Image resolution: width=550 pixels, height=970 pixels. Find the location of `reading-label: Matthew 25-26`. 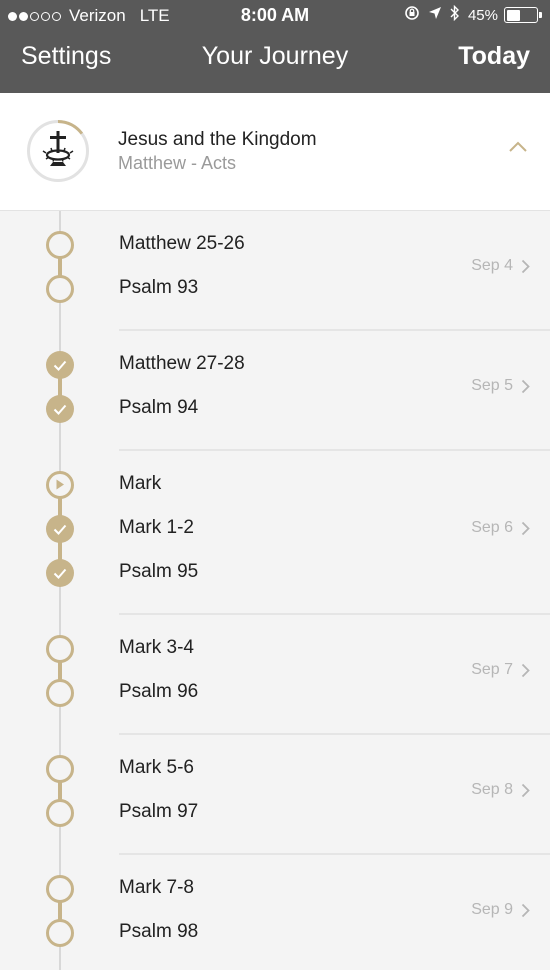

reading-label: Matthew 25-26 is located at coordinates (182, 244).